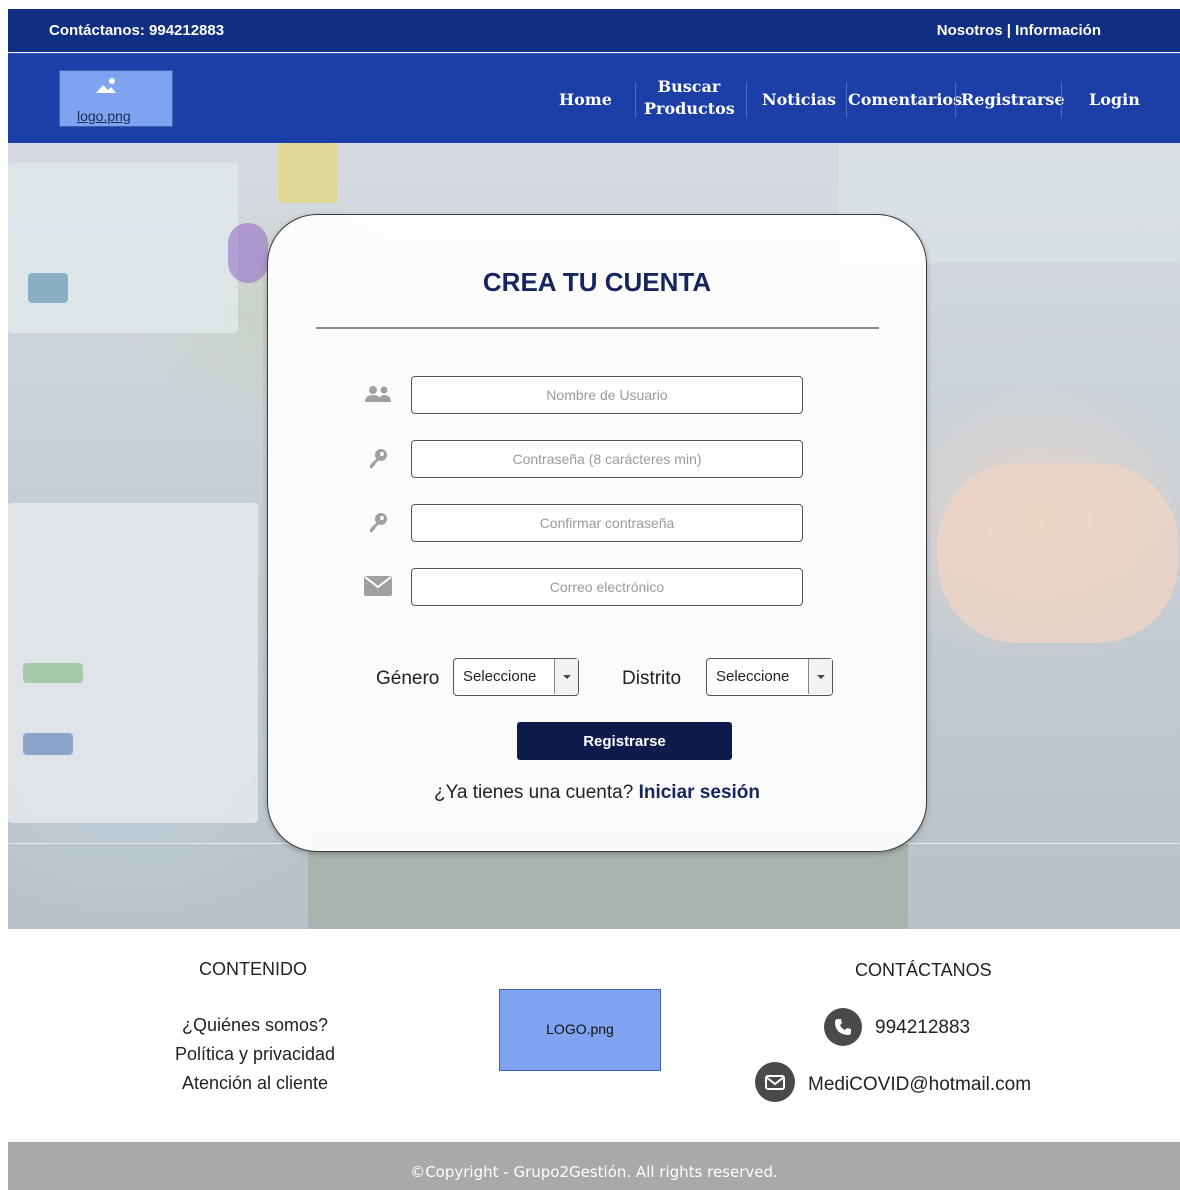 The width and height of the screenshot is (1180, 1190). I want to click on nav-home: Home, so click(585, 100).